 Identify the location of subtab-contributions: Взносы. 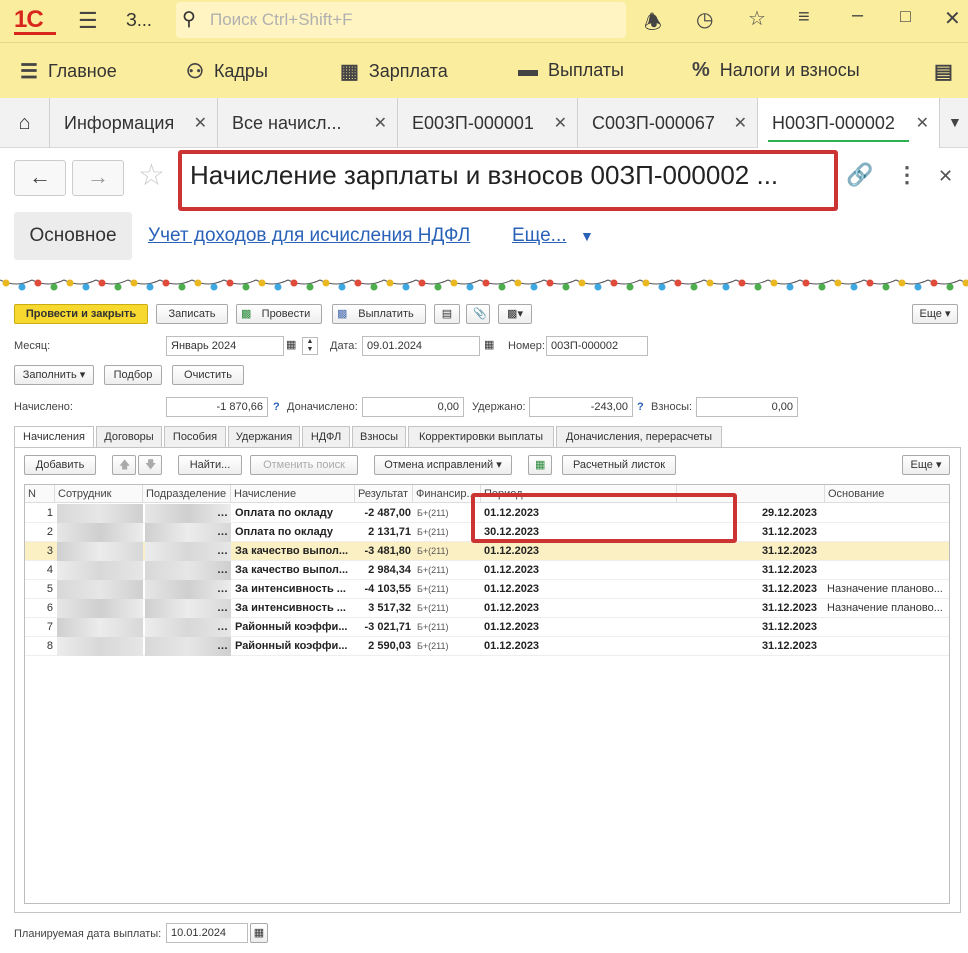
(379, 437).